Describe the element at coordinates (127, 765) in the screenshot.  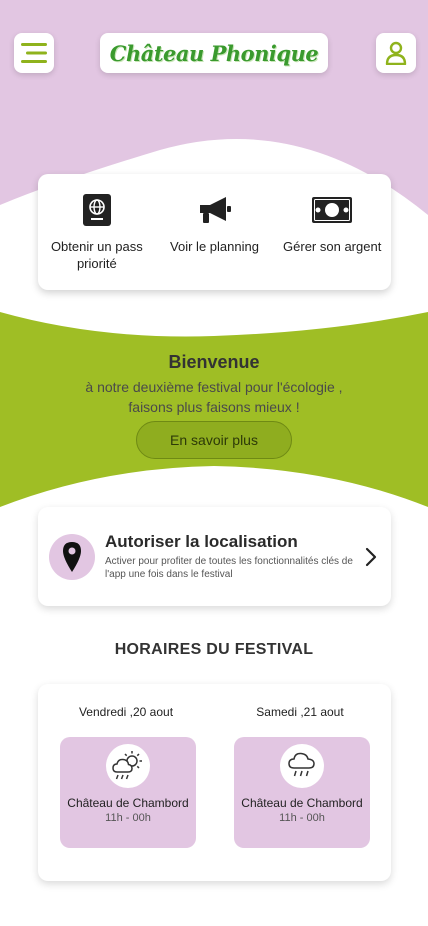
I see `sun-rain-icon` at that location.